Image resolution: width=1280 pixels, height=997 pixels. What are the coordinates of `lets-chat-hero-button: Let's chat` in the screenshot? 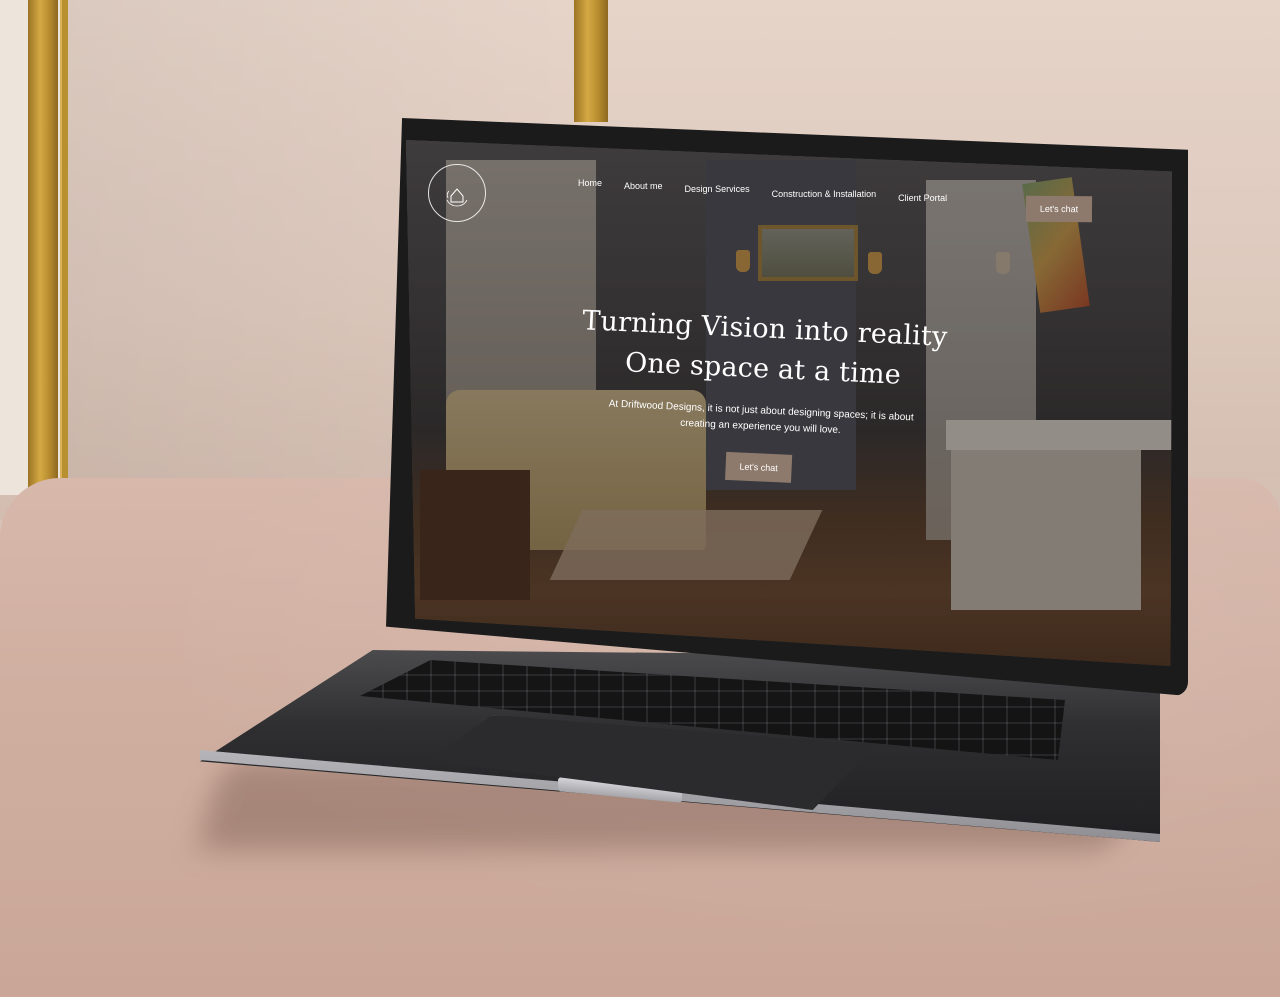 It's located at (759, 467).